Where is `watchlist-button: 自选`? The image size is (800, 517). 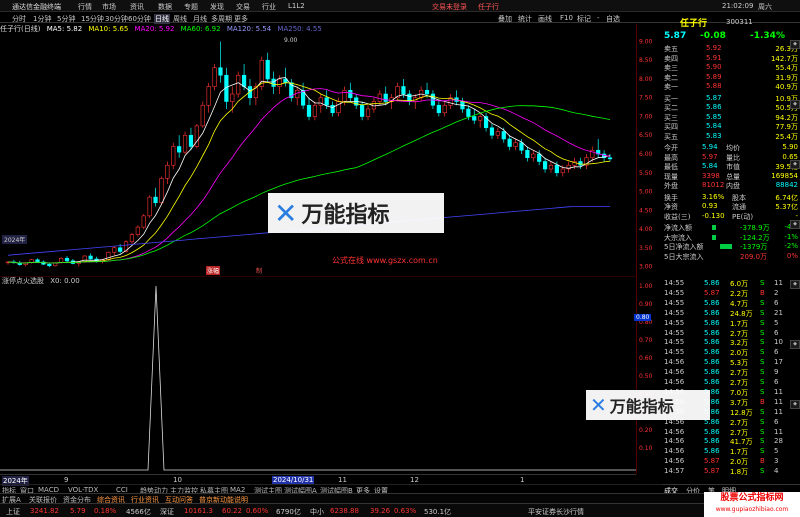 watchlist-button: 自选 is located at coordinates (613, 19).